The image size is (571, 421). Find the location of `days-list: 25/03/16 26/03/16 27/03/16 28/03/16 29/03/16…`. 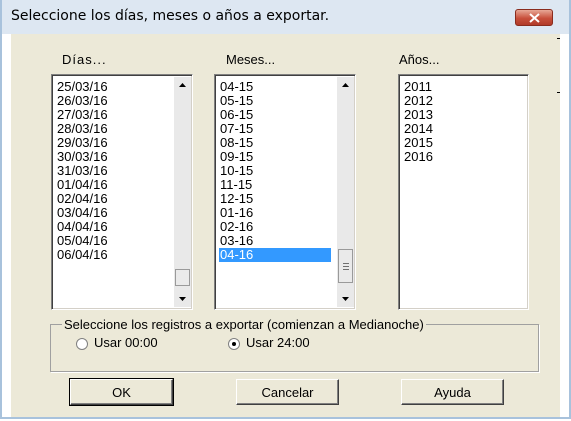

days-list: 25/03/16 26/03/16 27/03/16 28/03/16 29/03/16… is located at coordinates (82, 171).